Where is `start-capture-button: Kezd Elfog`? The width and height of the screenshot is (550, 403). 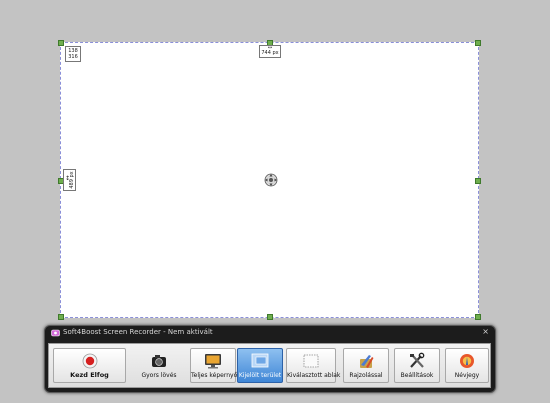 start-capture-button: Kezd Elfog is located at coordinates (89, 365).